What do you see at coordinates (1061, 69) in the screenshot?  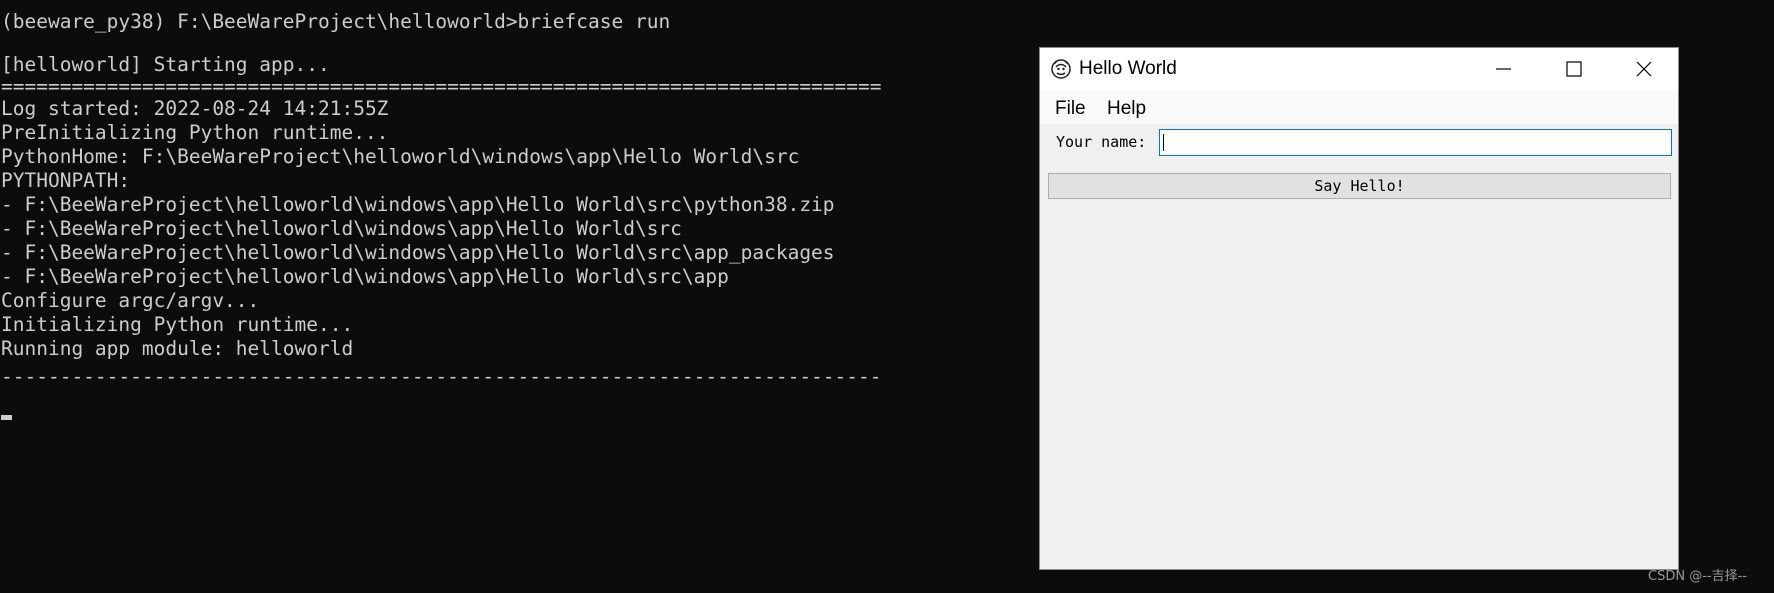 I see `app-icon` at bounding box center [1061, 69].